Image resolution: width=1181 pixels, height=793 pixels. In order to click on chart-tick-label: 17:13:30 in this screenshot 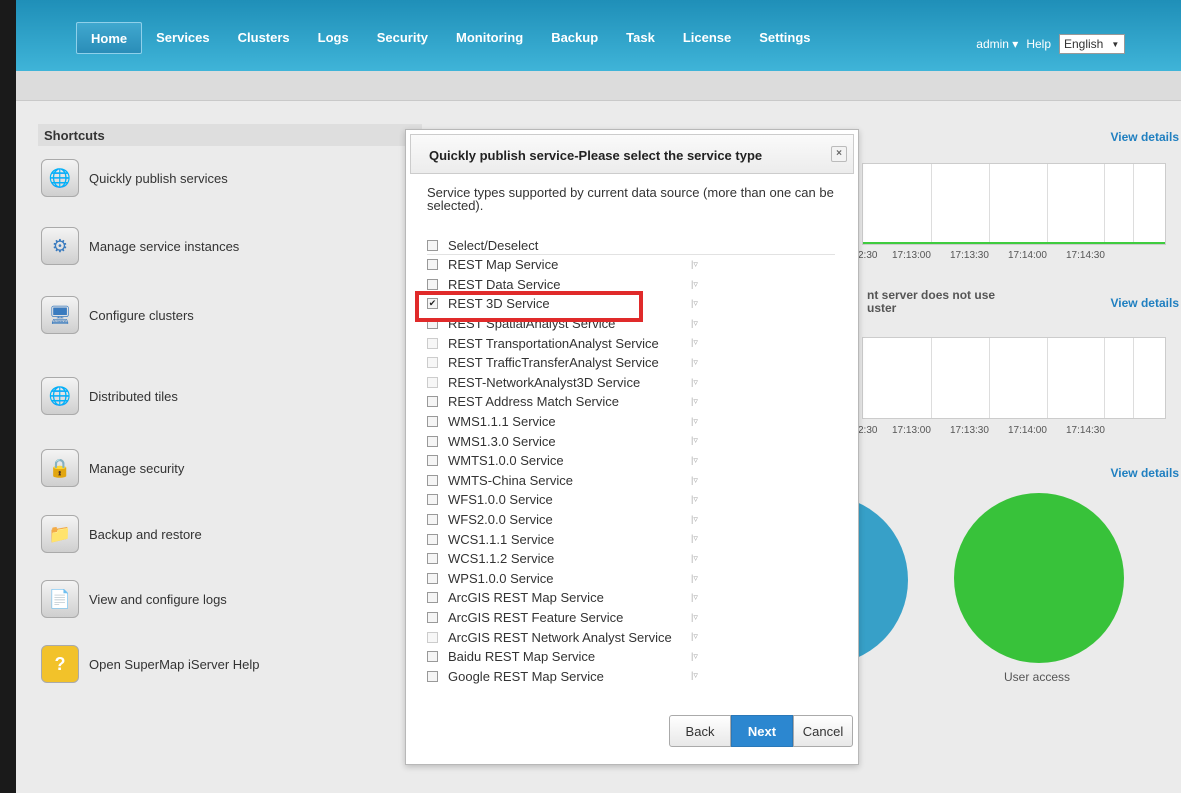, I will do `click(969, 430)`.